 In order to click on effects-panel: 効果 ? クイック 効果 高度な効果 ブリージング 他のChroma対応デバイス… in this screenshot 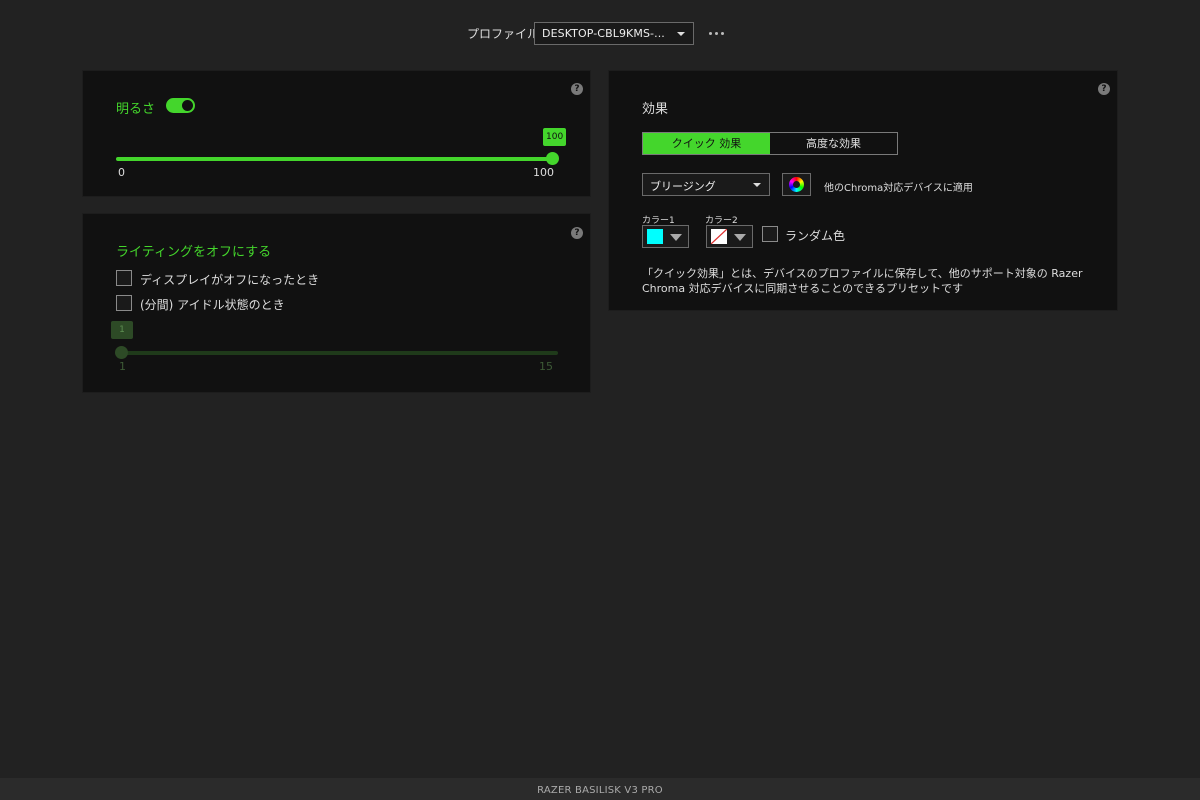, I will do `click(863, 190)`.